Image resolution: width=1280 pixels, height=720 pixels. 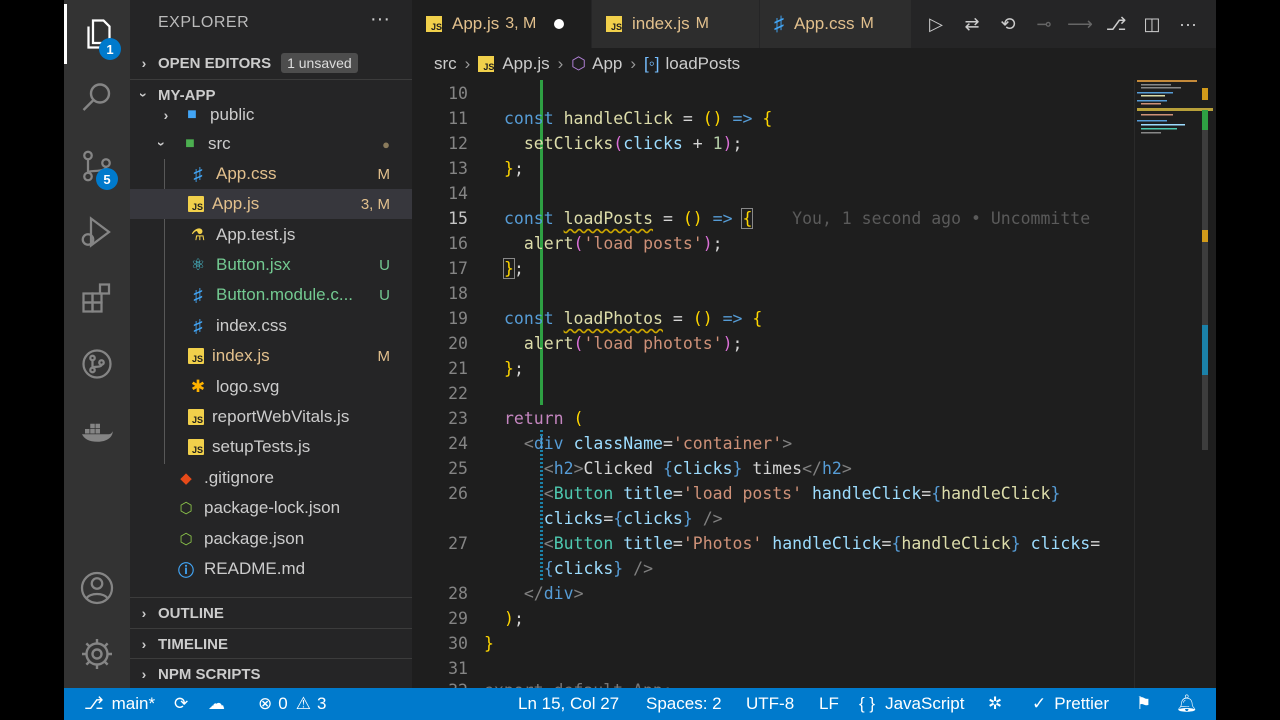 What do you see at coordinates (502, 24) in the screenshot?
I see `tab-app-js: JS App.js 3, M` at bounding box center [502, 24].